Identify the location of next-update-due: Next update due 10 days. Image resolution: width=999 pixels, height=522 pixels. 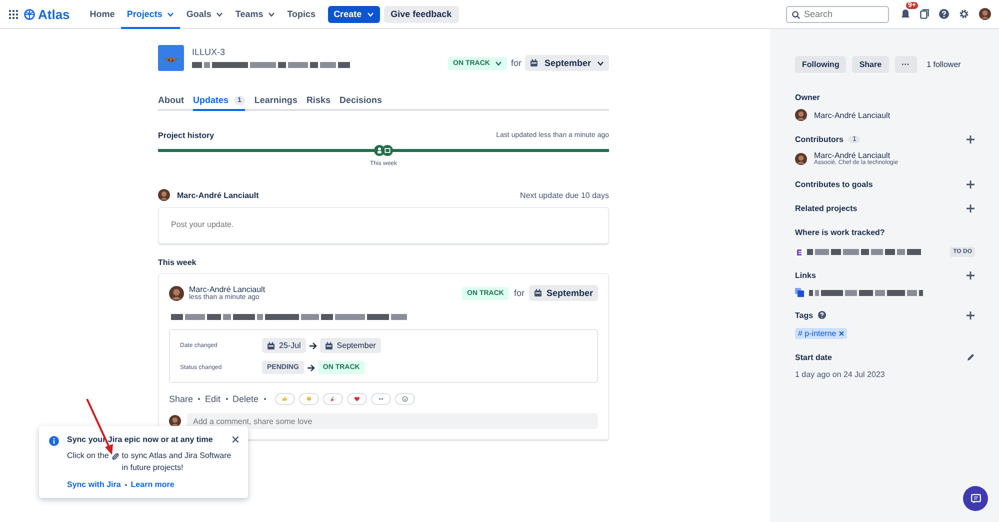
(564, 195).